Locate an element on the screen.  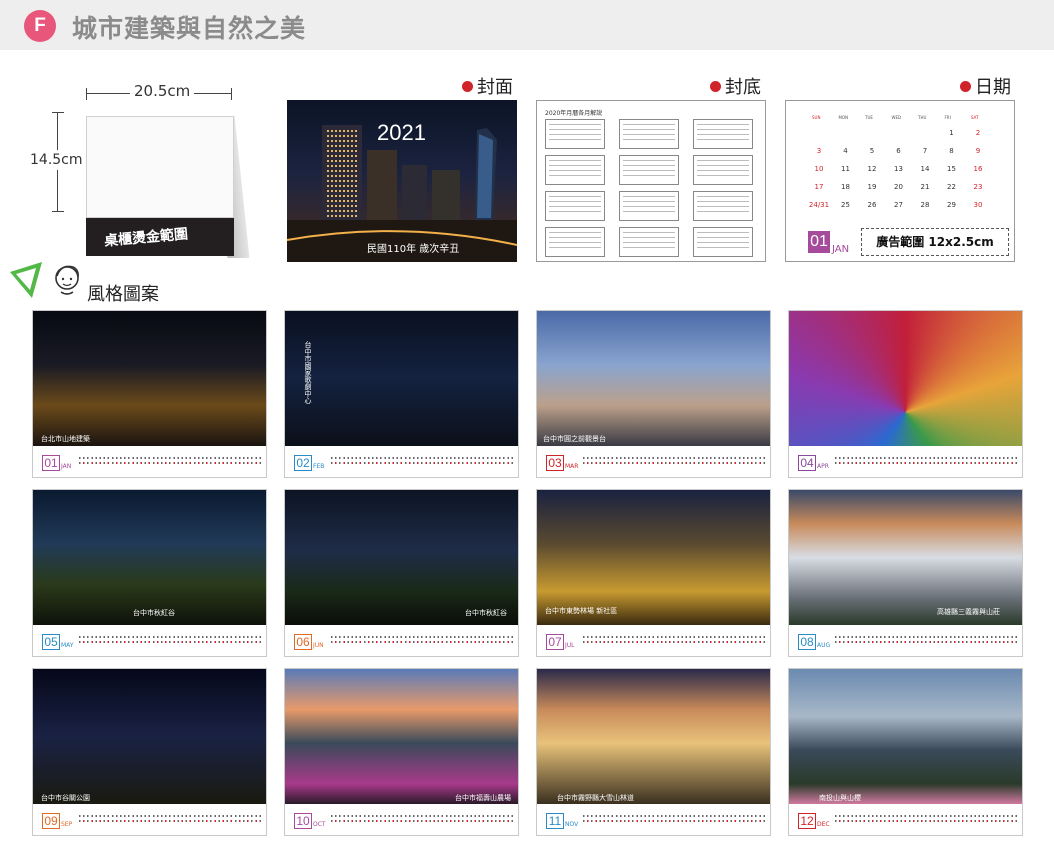
month-thumbnail: 04 APR is located at coordinates (905, 394).